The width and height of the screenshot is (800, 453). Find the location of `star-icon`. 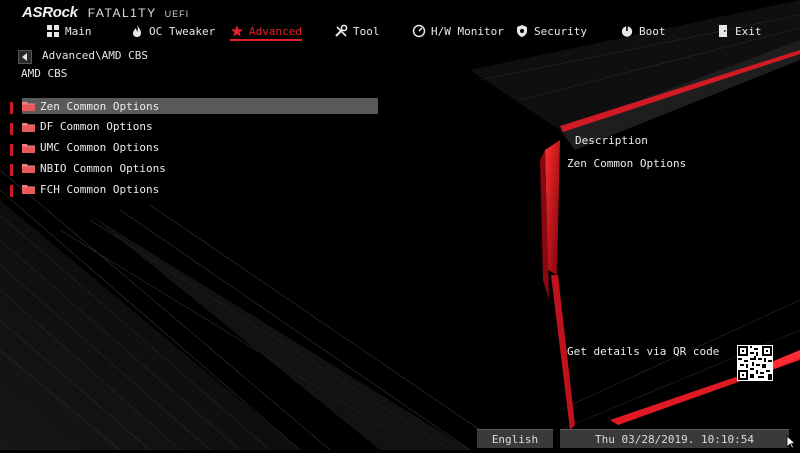

star-icon is located at coordinates (237, 31).